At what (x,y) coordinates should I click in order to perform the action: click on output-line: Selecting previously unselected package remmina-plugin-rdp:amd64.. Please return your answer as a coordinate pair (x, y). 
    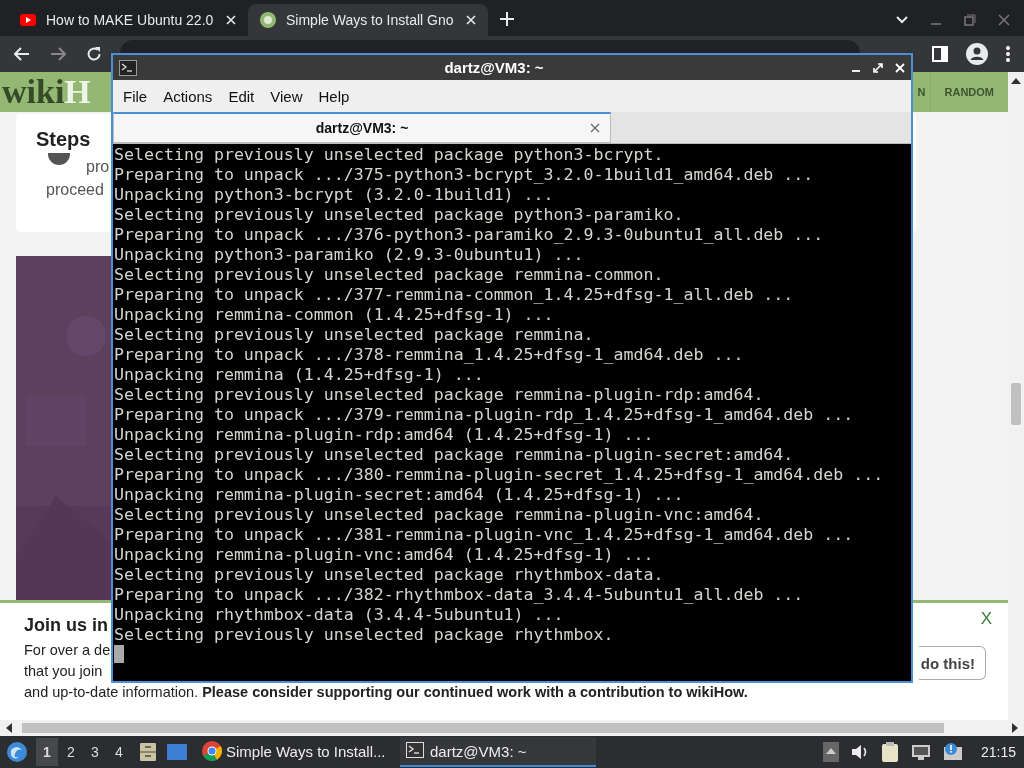
    Looking at the image, I should click on (439, 395).